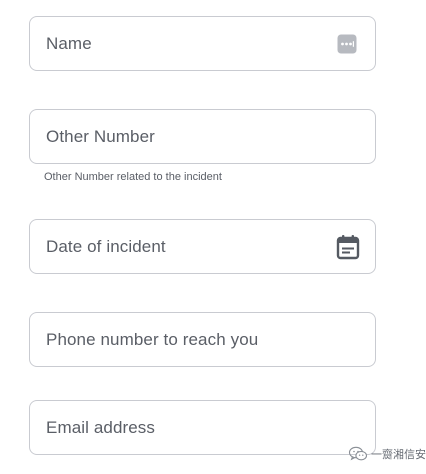 This screenshot has width=426, height=474. I want to click on phone-number-field: Phone number to reach you, so click(202, 339).